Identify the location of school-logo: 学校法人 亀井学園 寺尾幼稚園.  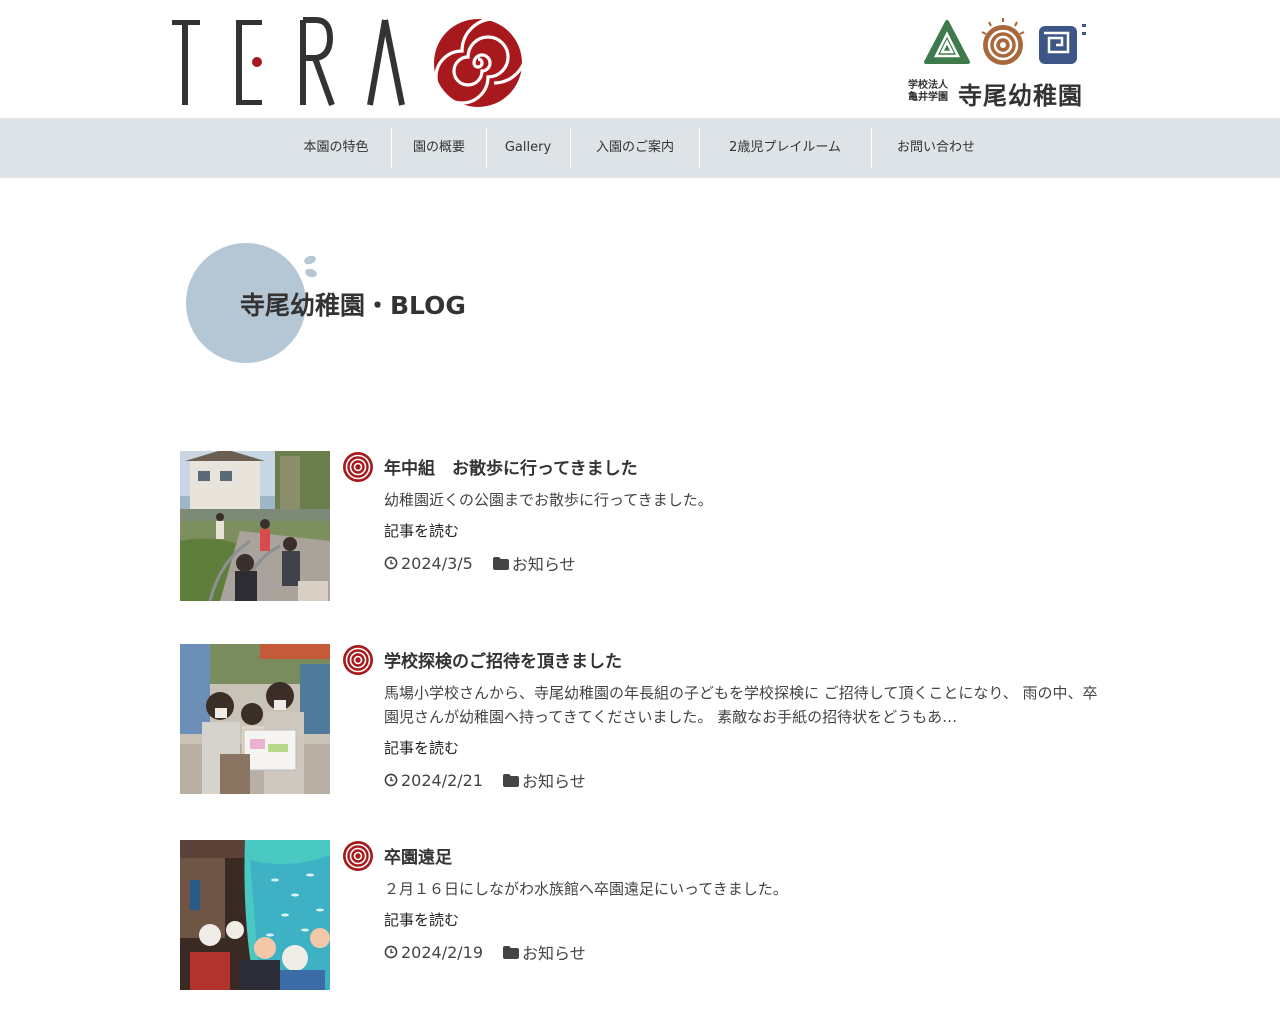
(1000, 64).